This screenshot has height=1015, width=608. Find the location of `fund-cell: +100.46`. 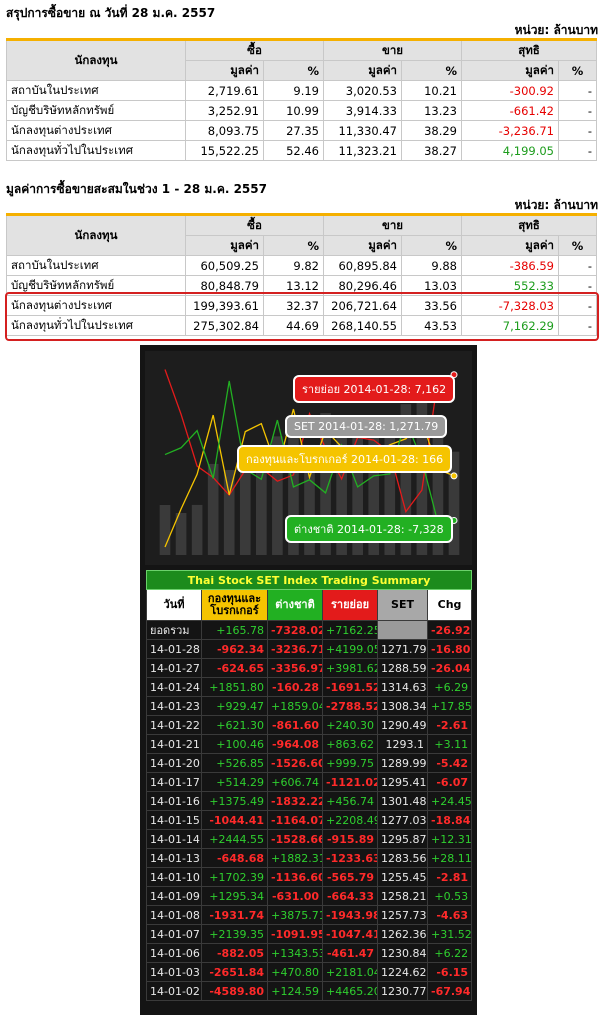

fund-cell: +100.46 is located at coordinates (234, 744).